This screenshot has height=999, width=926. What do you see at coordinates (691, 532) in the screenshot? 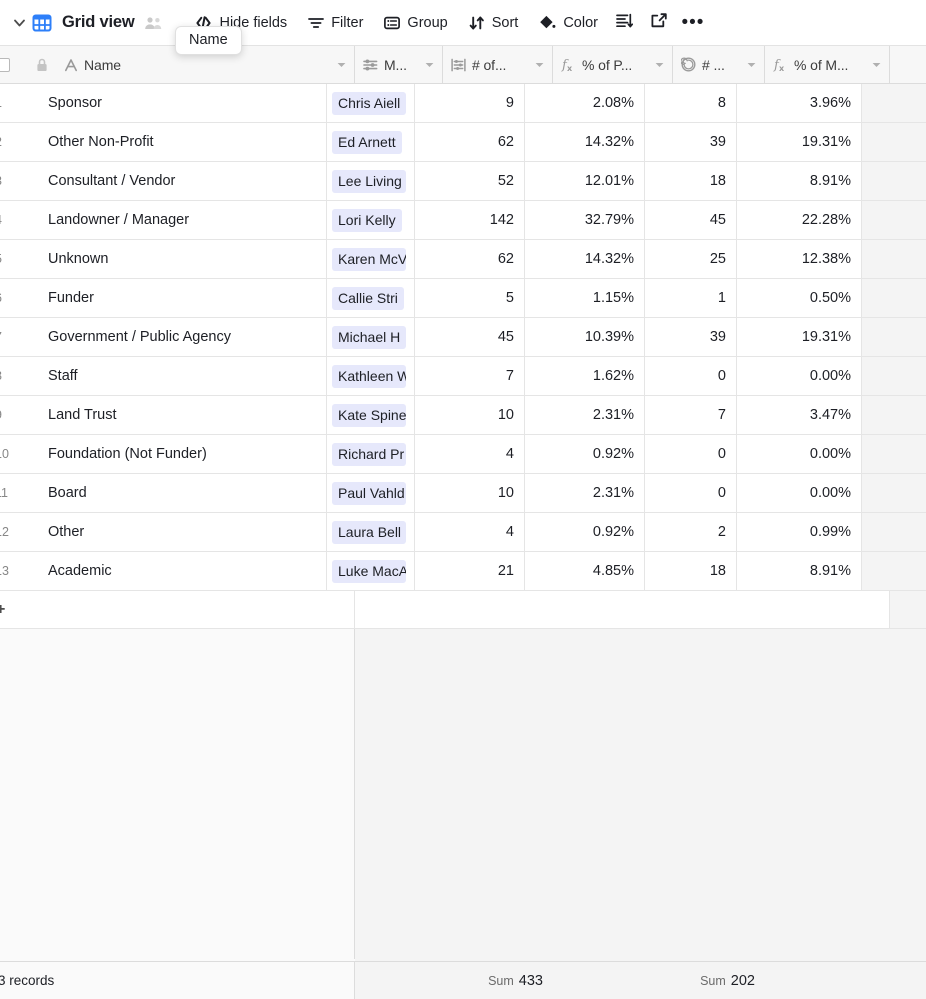
I see `cell-rollup-count: 2` at bounding box center [691, 532].